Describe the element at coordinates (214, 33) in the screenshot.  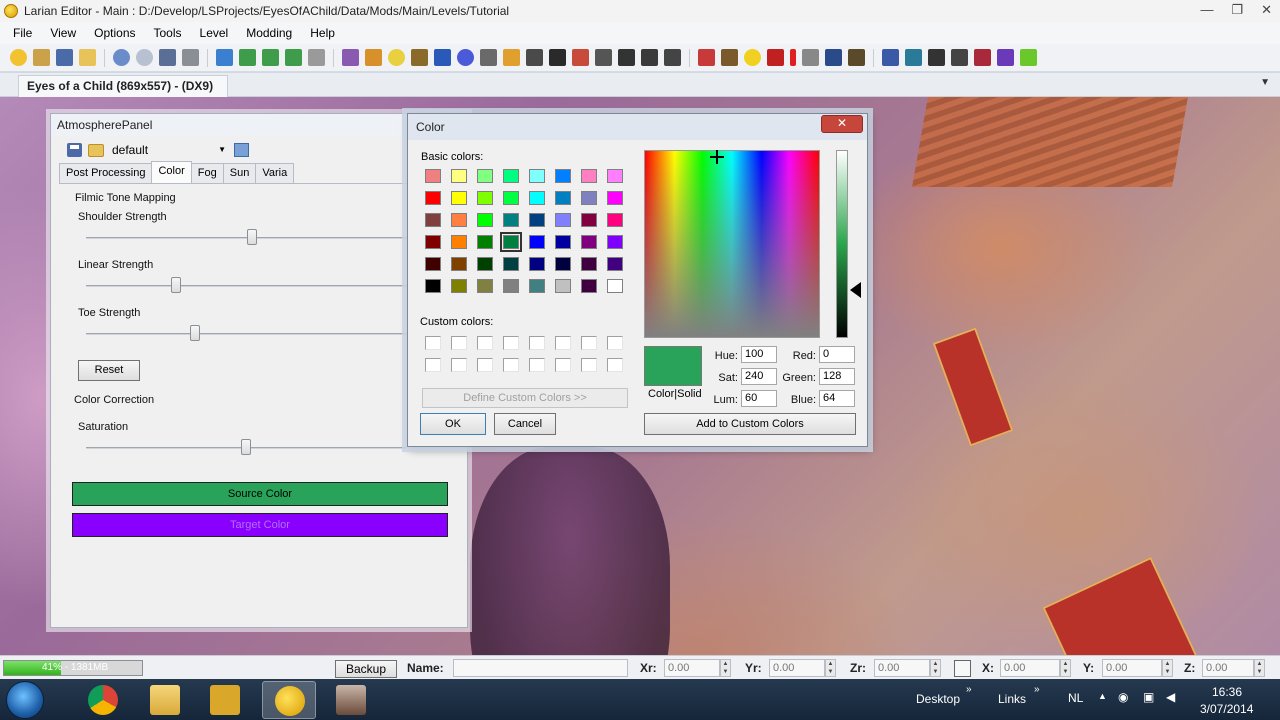
I see `menu-level: Level` at that location.